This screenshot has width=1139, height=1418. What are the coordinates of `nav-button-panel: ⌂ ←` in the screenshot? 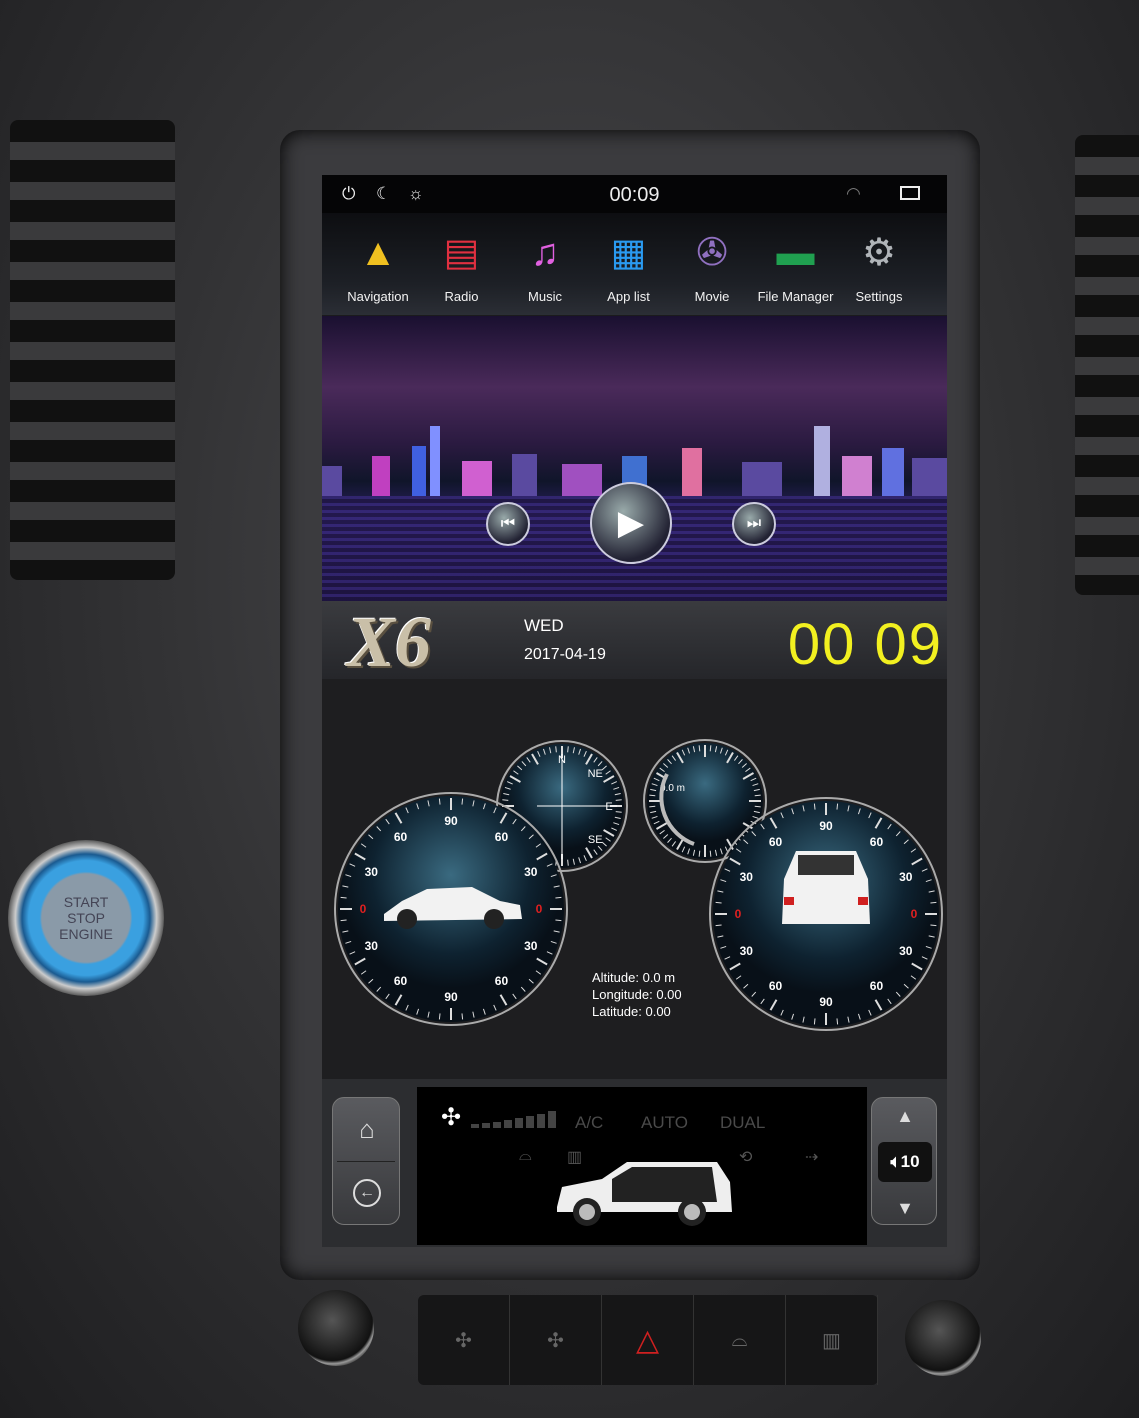 It's located at (366, 1161).